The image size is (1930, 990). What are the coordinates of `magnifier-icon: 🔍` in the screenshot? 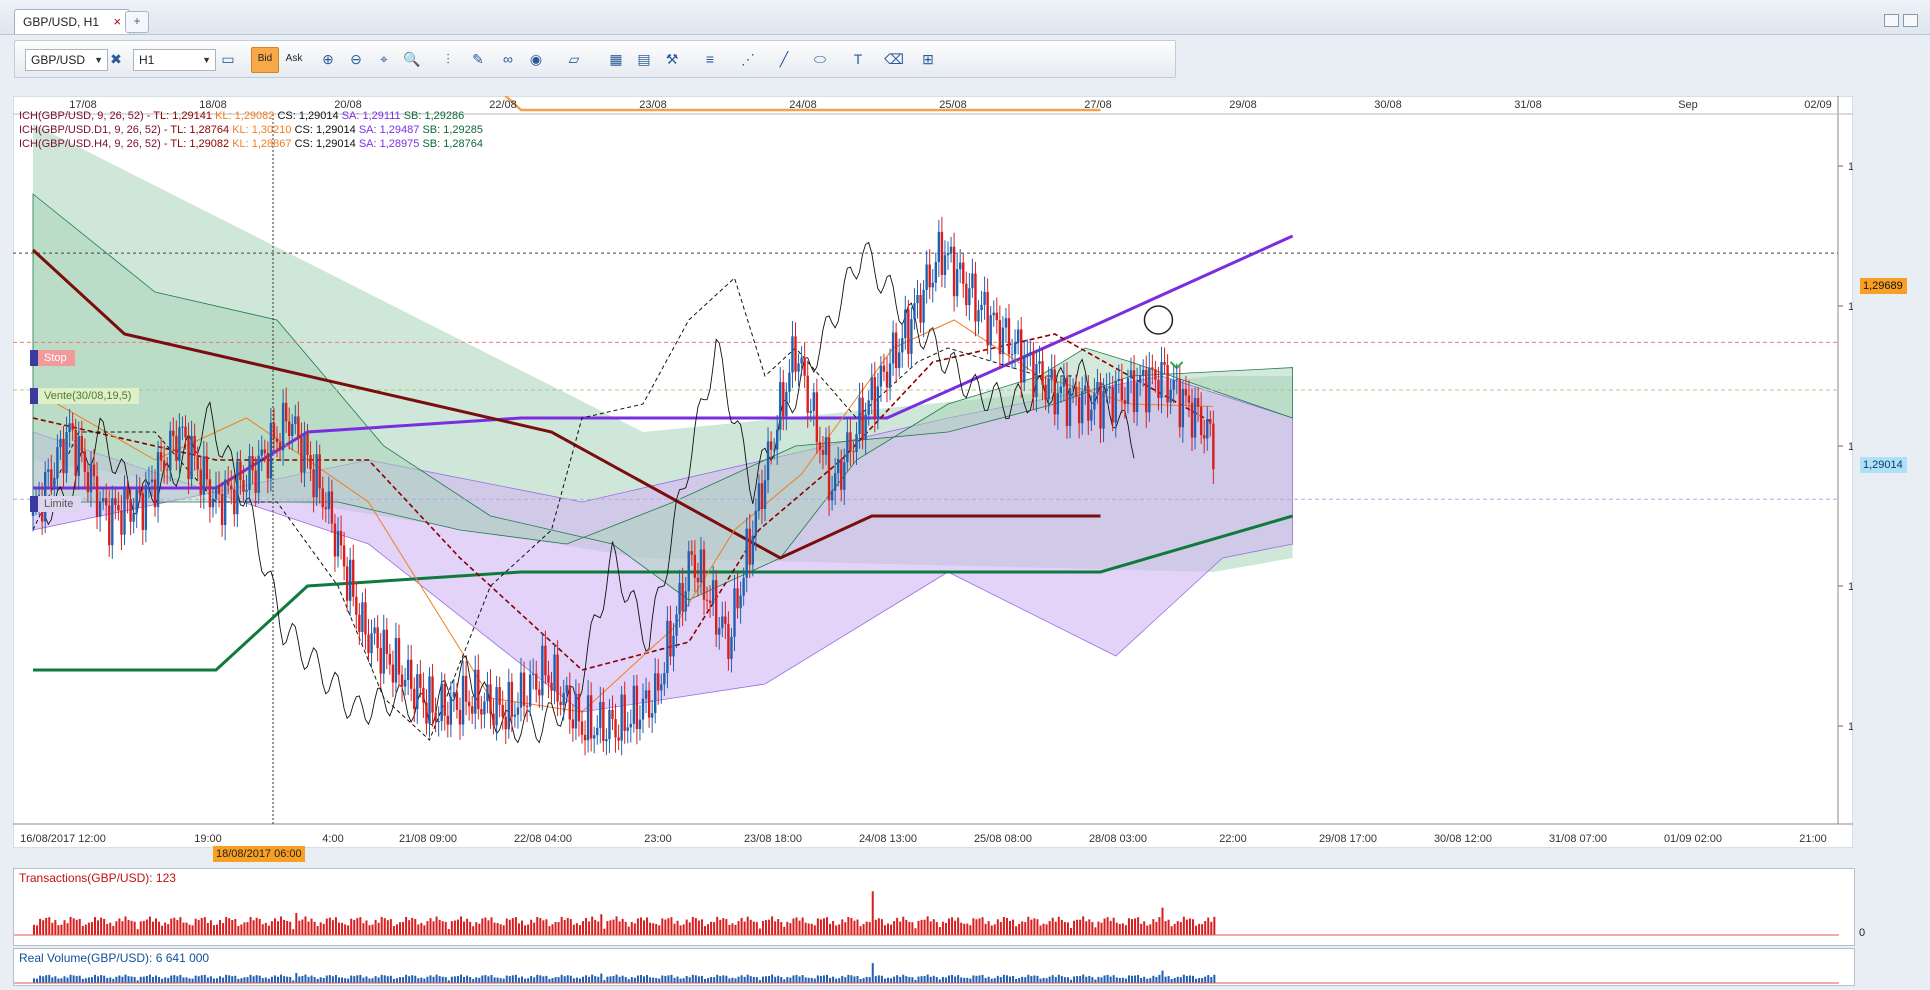 It's located at (412, 59).